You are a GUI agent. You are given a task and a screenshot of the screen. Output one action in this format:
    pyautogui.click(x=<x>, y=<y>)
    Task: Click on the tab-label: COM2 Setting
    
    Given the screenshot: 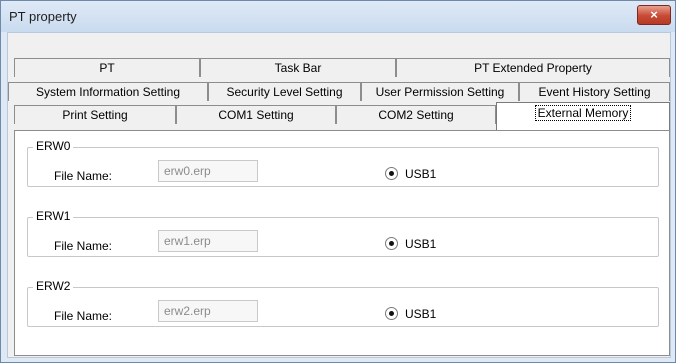 What is the action you would take?
    pyautogui.click(x=416, y=115)
    